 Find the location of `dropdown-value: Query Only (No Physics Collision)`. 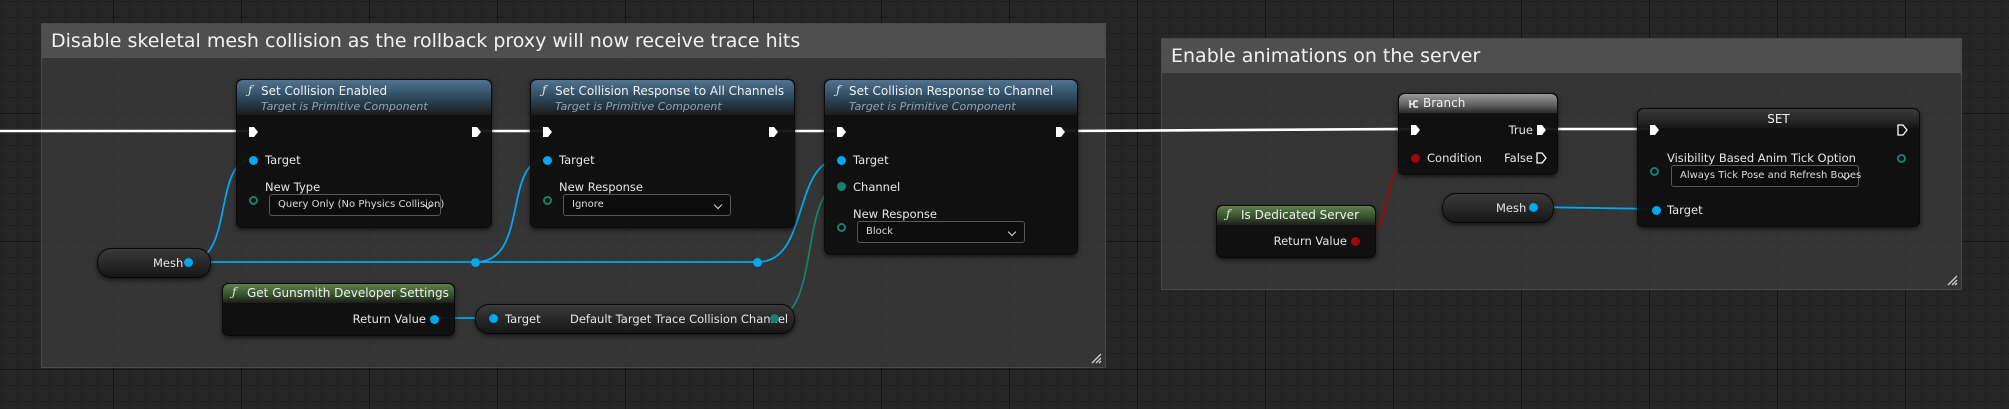

dropdown-value: Query Only (No Physics Collision) is located at coordinates (361, 204).